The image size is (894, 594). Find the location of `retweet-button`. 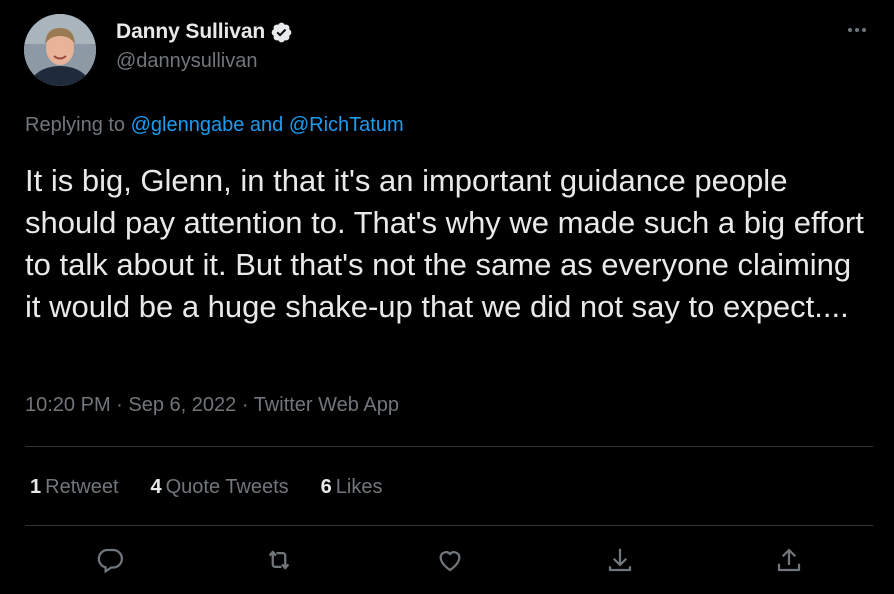

retweet-button is located at coordinates (279, 560).